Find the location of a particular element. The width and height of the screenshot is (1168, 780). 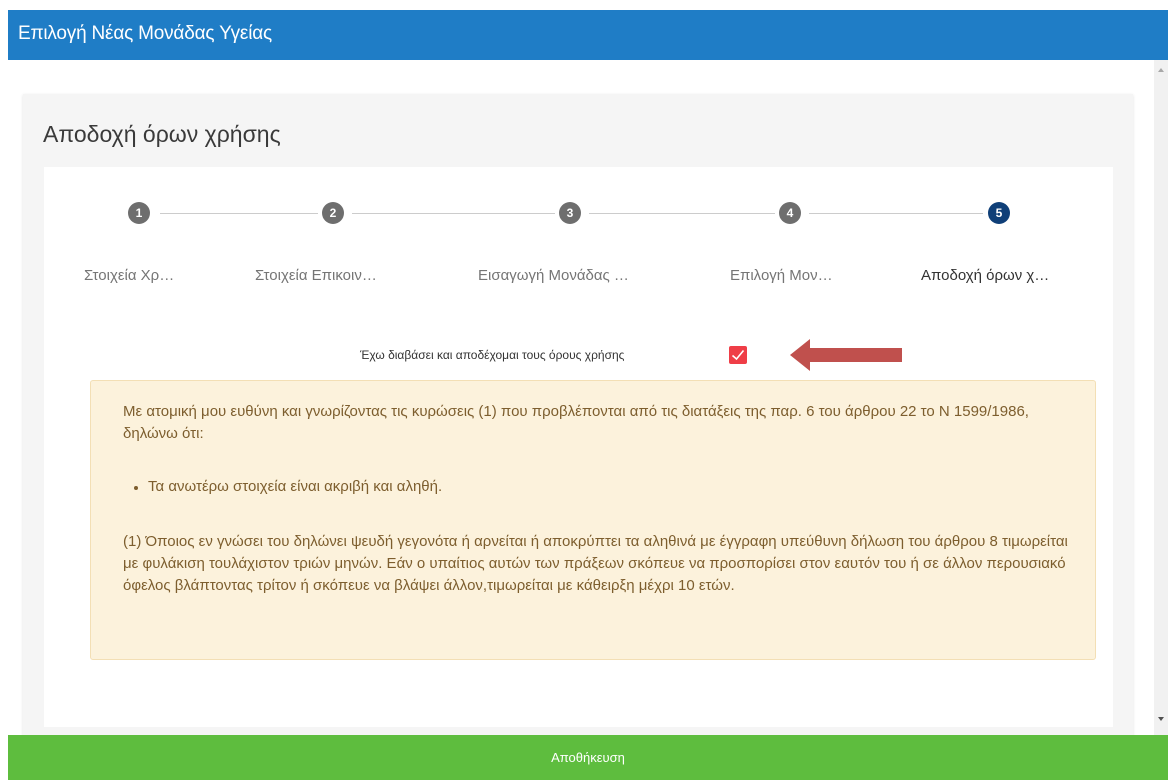

dialog-header: Επιλογή Νέας Μονάδας Υγείας is located at coordinates (588, 35).